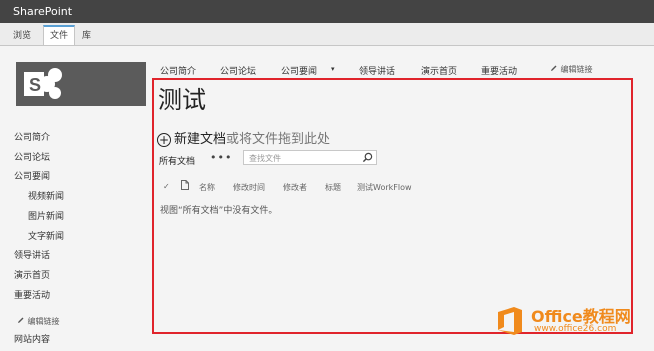 The width and height of the screenshot is (654, 351). I want to click on quick-launch-item-company-intro: 公司简介, so click(32, 136).